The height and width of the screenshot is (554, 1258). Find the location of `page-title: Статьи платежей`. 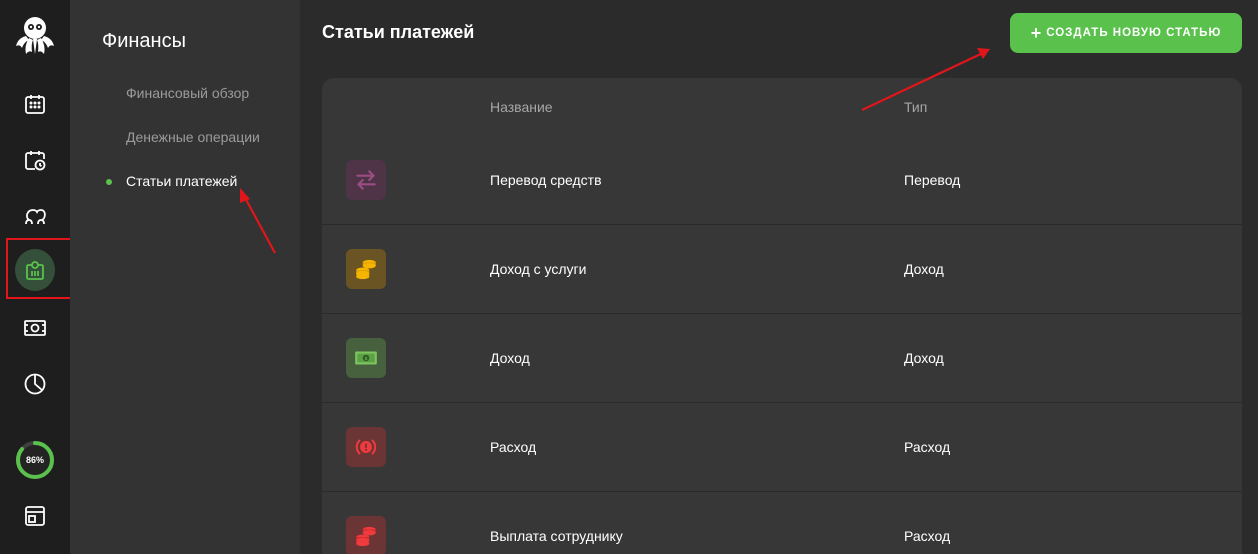

page-title: Статьи платежей is located at coordinates (398, 32).